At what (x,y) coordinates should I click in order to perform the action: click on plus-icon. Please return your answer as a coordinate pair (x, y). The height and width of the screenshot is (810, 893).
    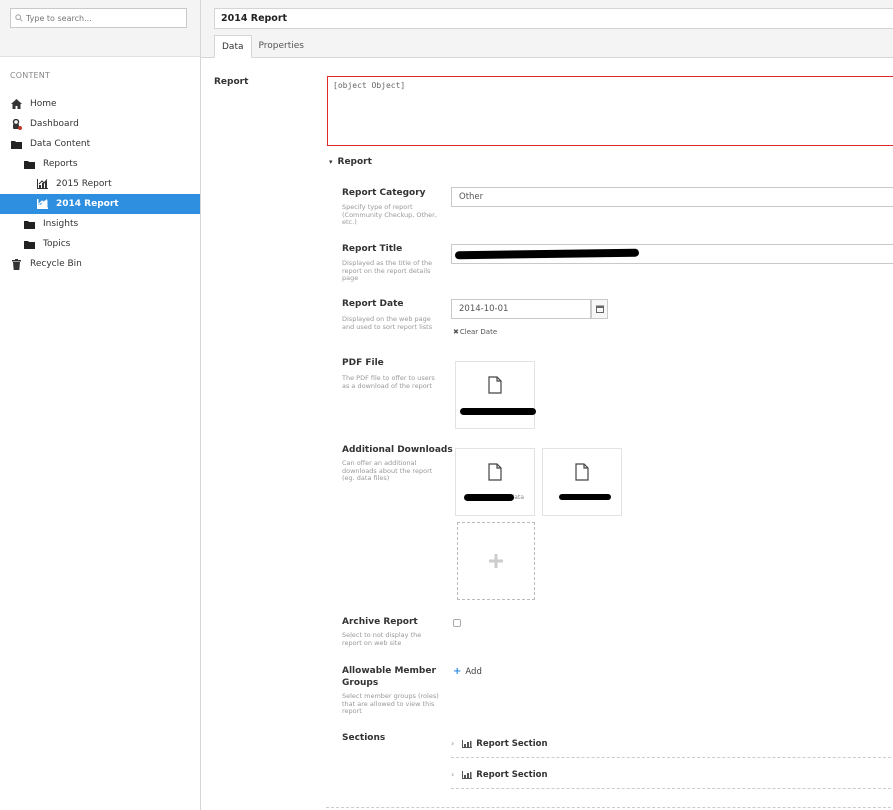
    Looking at the image, I should click on (496, 561).